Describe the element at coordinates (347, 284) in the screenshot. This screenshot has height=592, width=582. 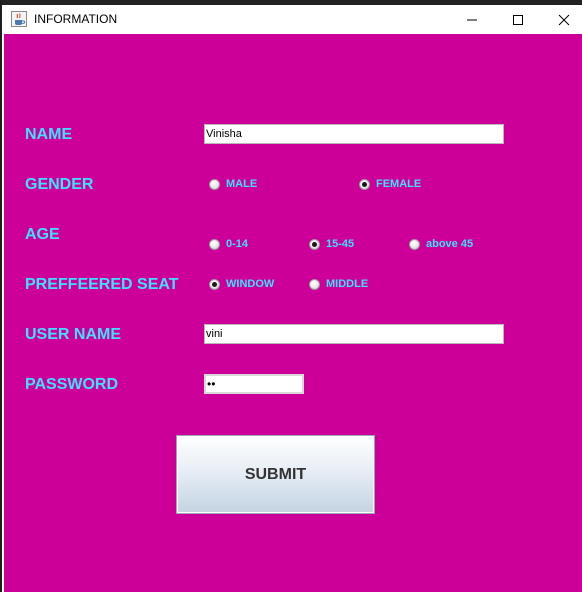
I see `seat-middle-label: MIDDLE` at that location.